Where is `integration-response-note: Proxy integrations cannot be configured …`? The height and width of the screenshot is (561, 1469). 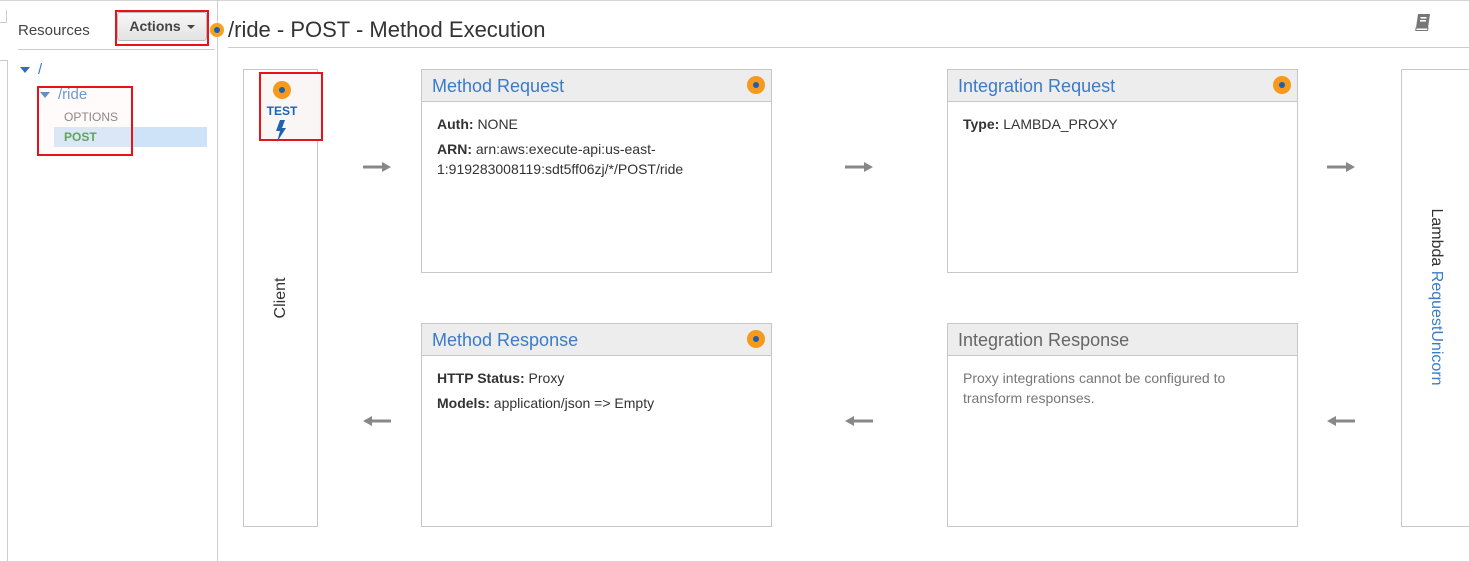
integration-response-note: Proxy integrations cannot be configured … is located at coordinates (1094, 388).